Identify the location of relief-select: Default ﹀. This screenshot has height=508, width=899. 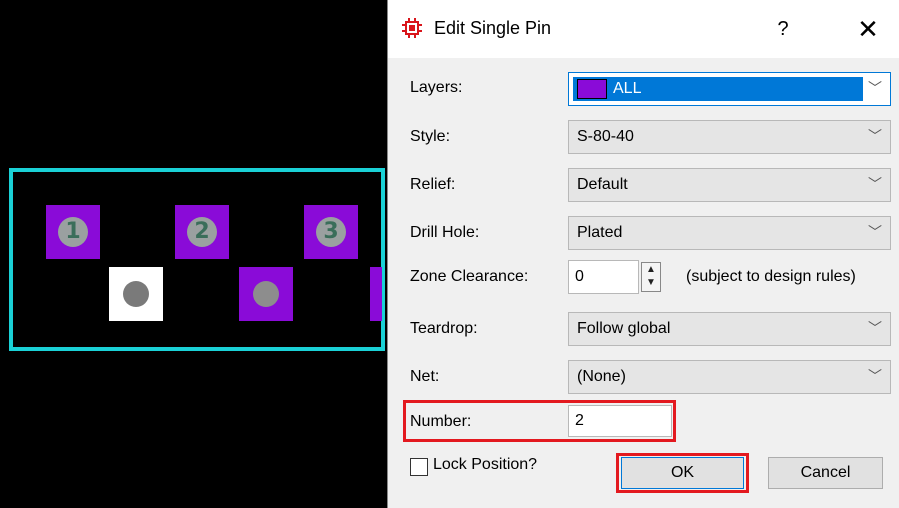
(729, 185).